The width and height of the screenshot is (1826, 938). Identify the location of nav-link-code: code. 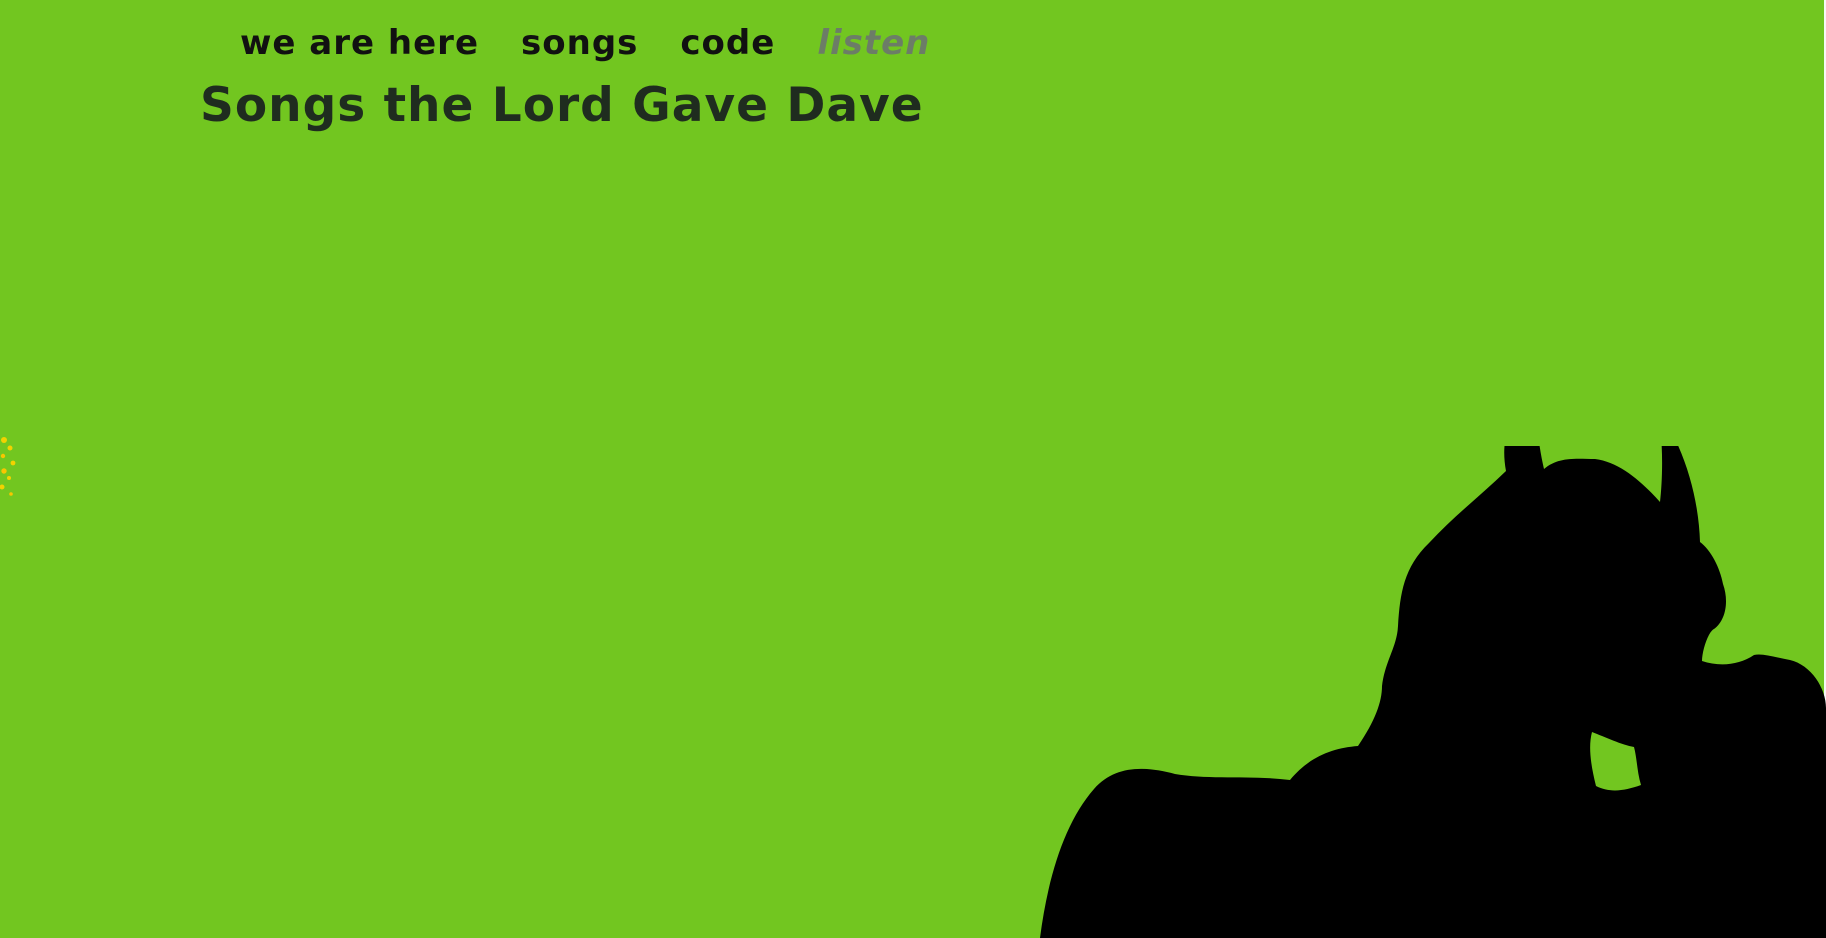
(727, 43).